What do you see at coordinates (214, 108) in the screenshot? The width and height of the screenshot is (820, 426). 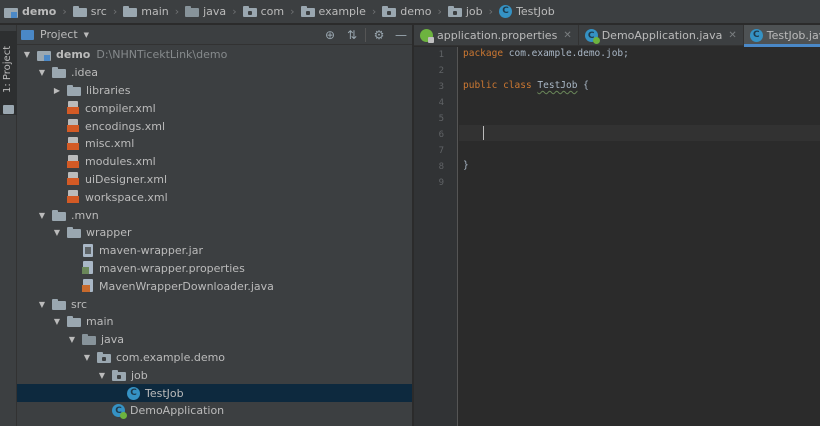 I see `tree-item: compiler.xml` at bounding box center [214, 108].